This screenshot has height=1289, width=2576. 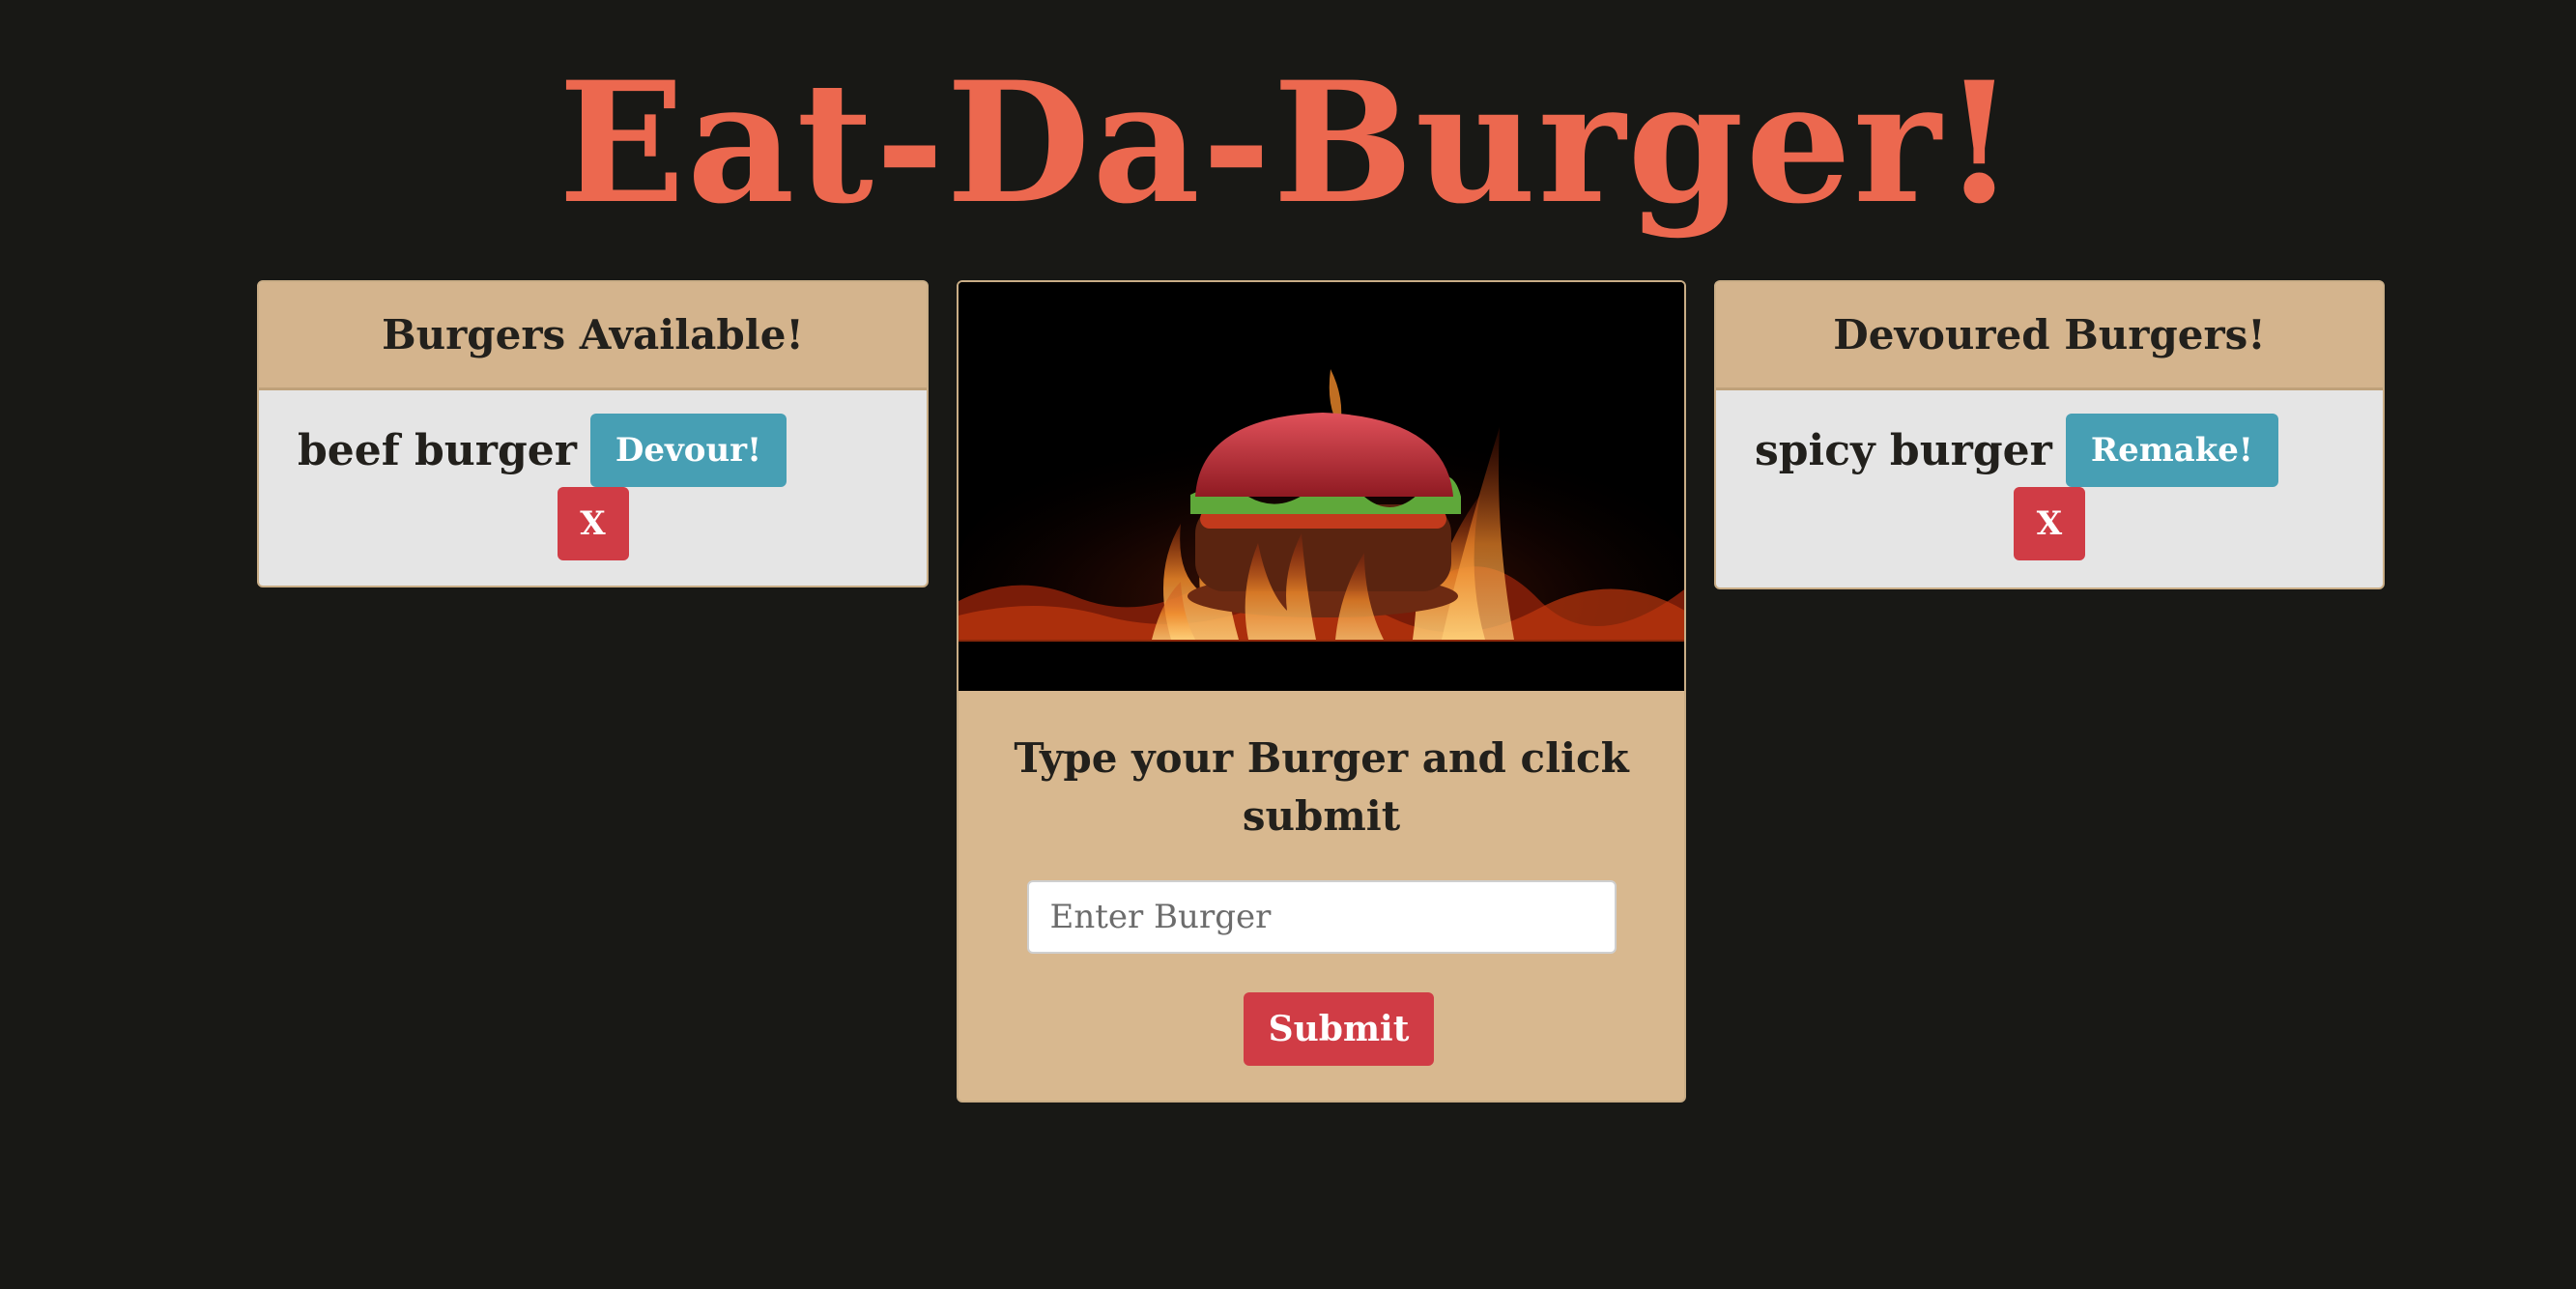 I want to click on list-item: beef burger Devour! X, so click(x=593, y=485).